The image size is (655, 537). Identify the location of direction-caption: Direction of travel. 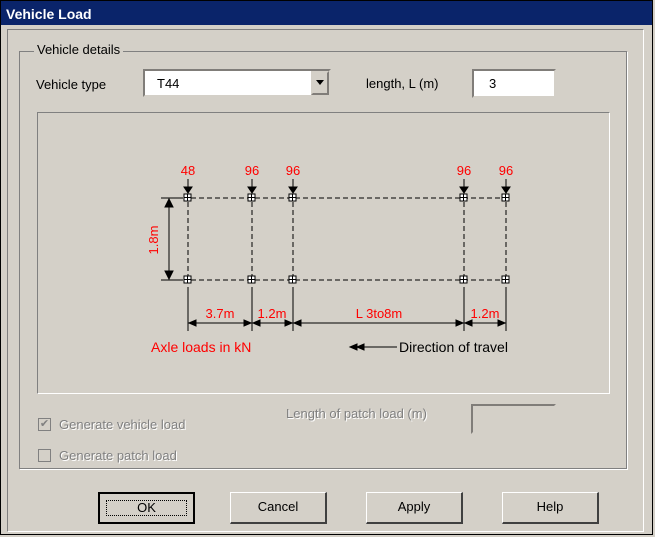
(453, 347).